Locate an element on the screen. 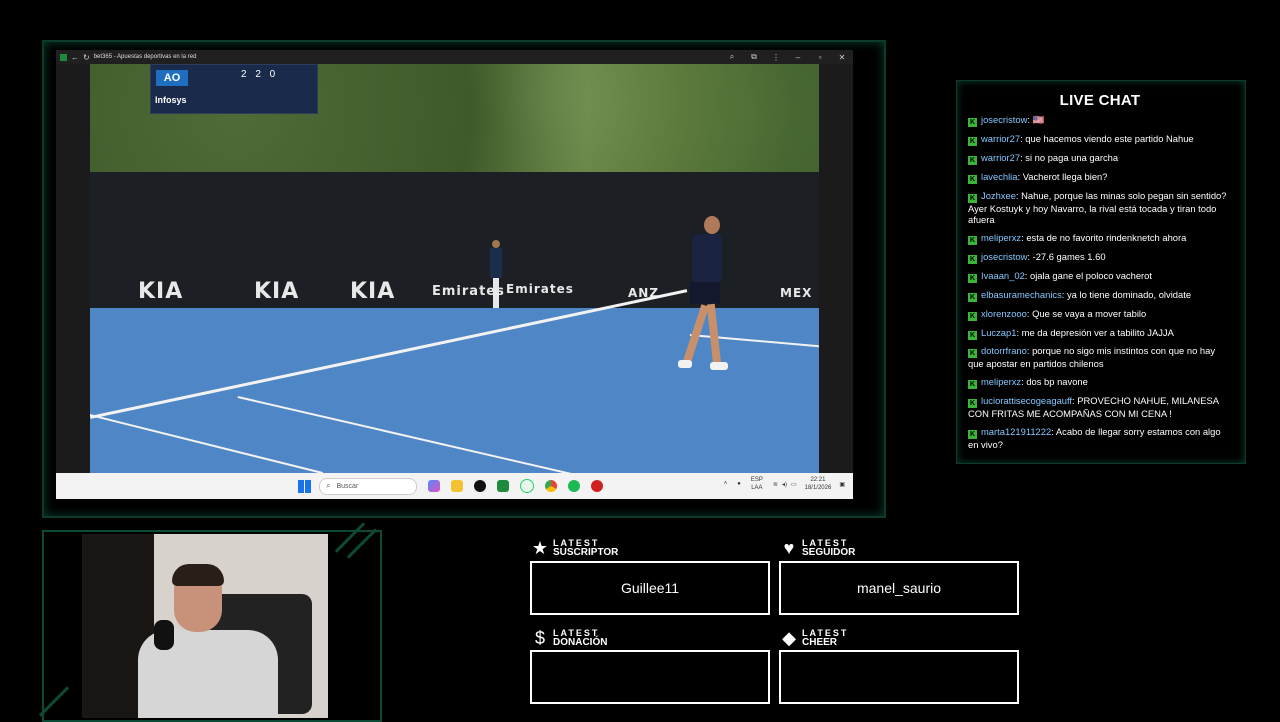 The height and width of the screenshot is (722, 1280). battery-icon: ▭ is located at coordinates (794, 484).